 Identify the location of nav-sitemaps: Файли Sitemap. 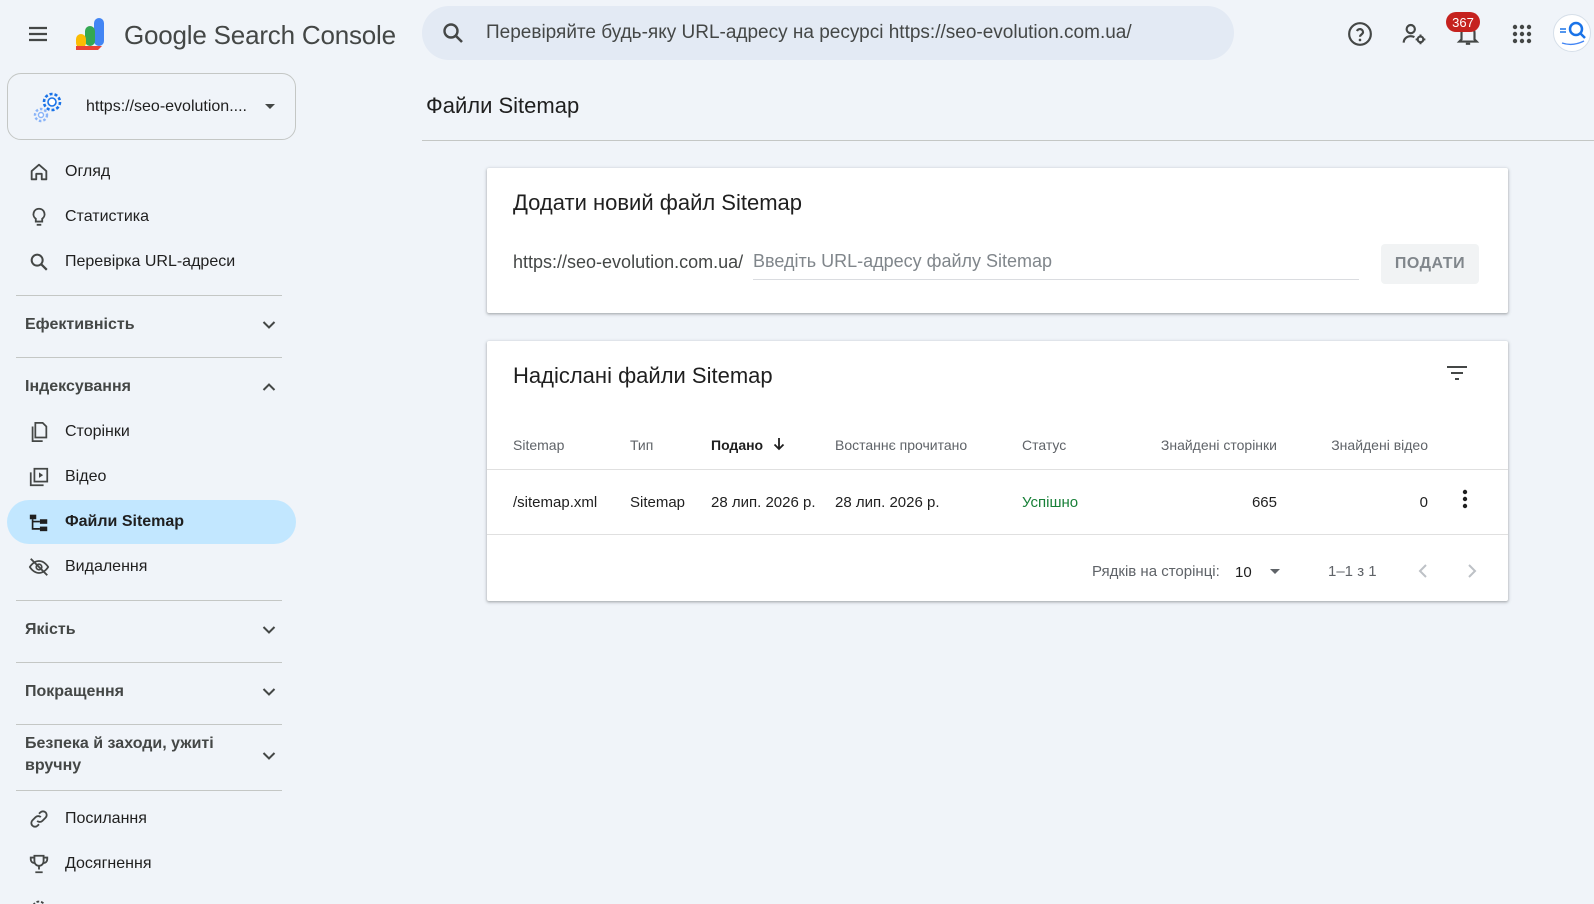
(151, 522).